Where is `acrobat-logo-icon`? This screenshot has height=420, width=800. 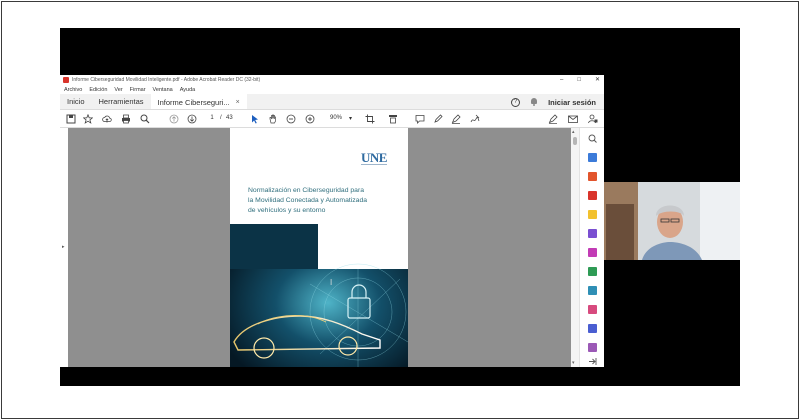
acrobat-logo-icon is located at coordinates (66, 80).